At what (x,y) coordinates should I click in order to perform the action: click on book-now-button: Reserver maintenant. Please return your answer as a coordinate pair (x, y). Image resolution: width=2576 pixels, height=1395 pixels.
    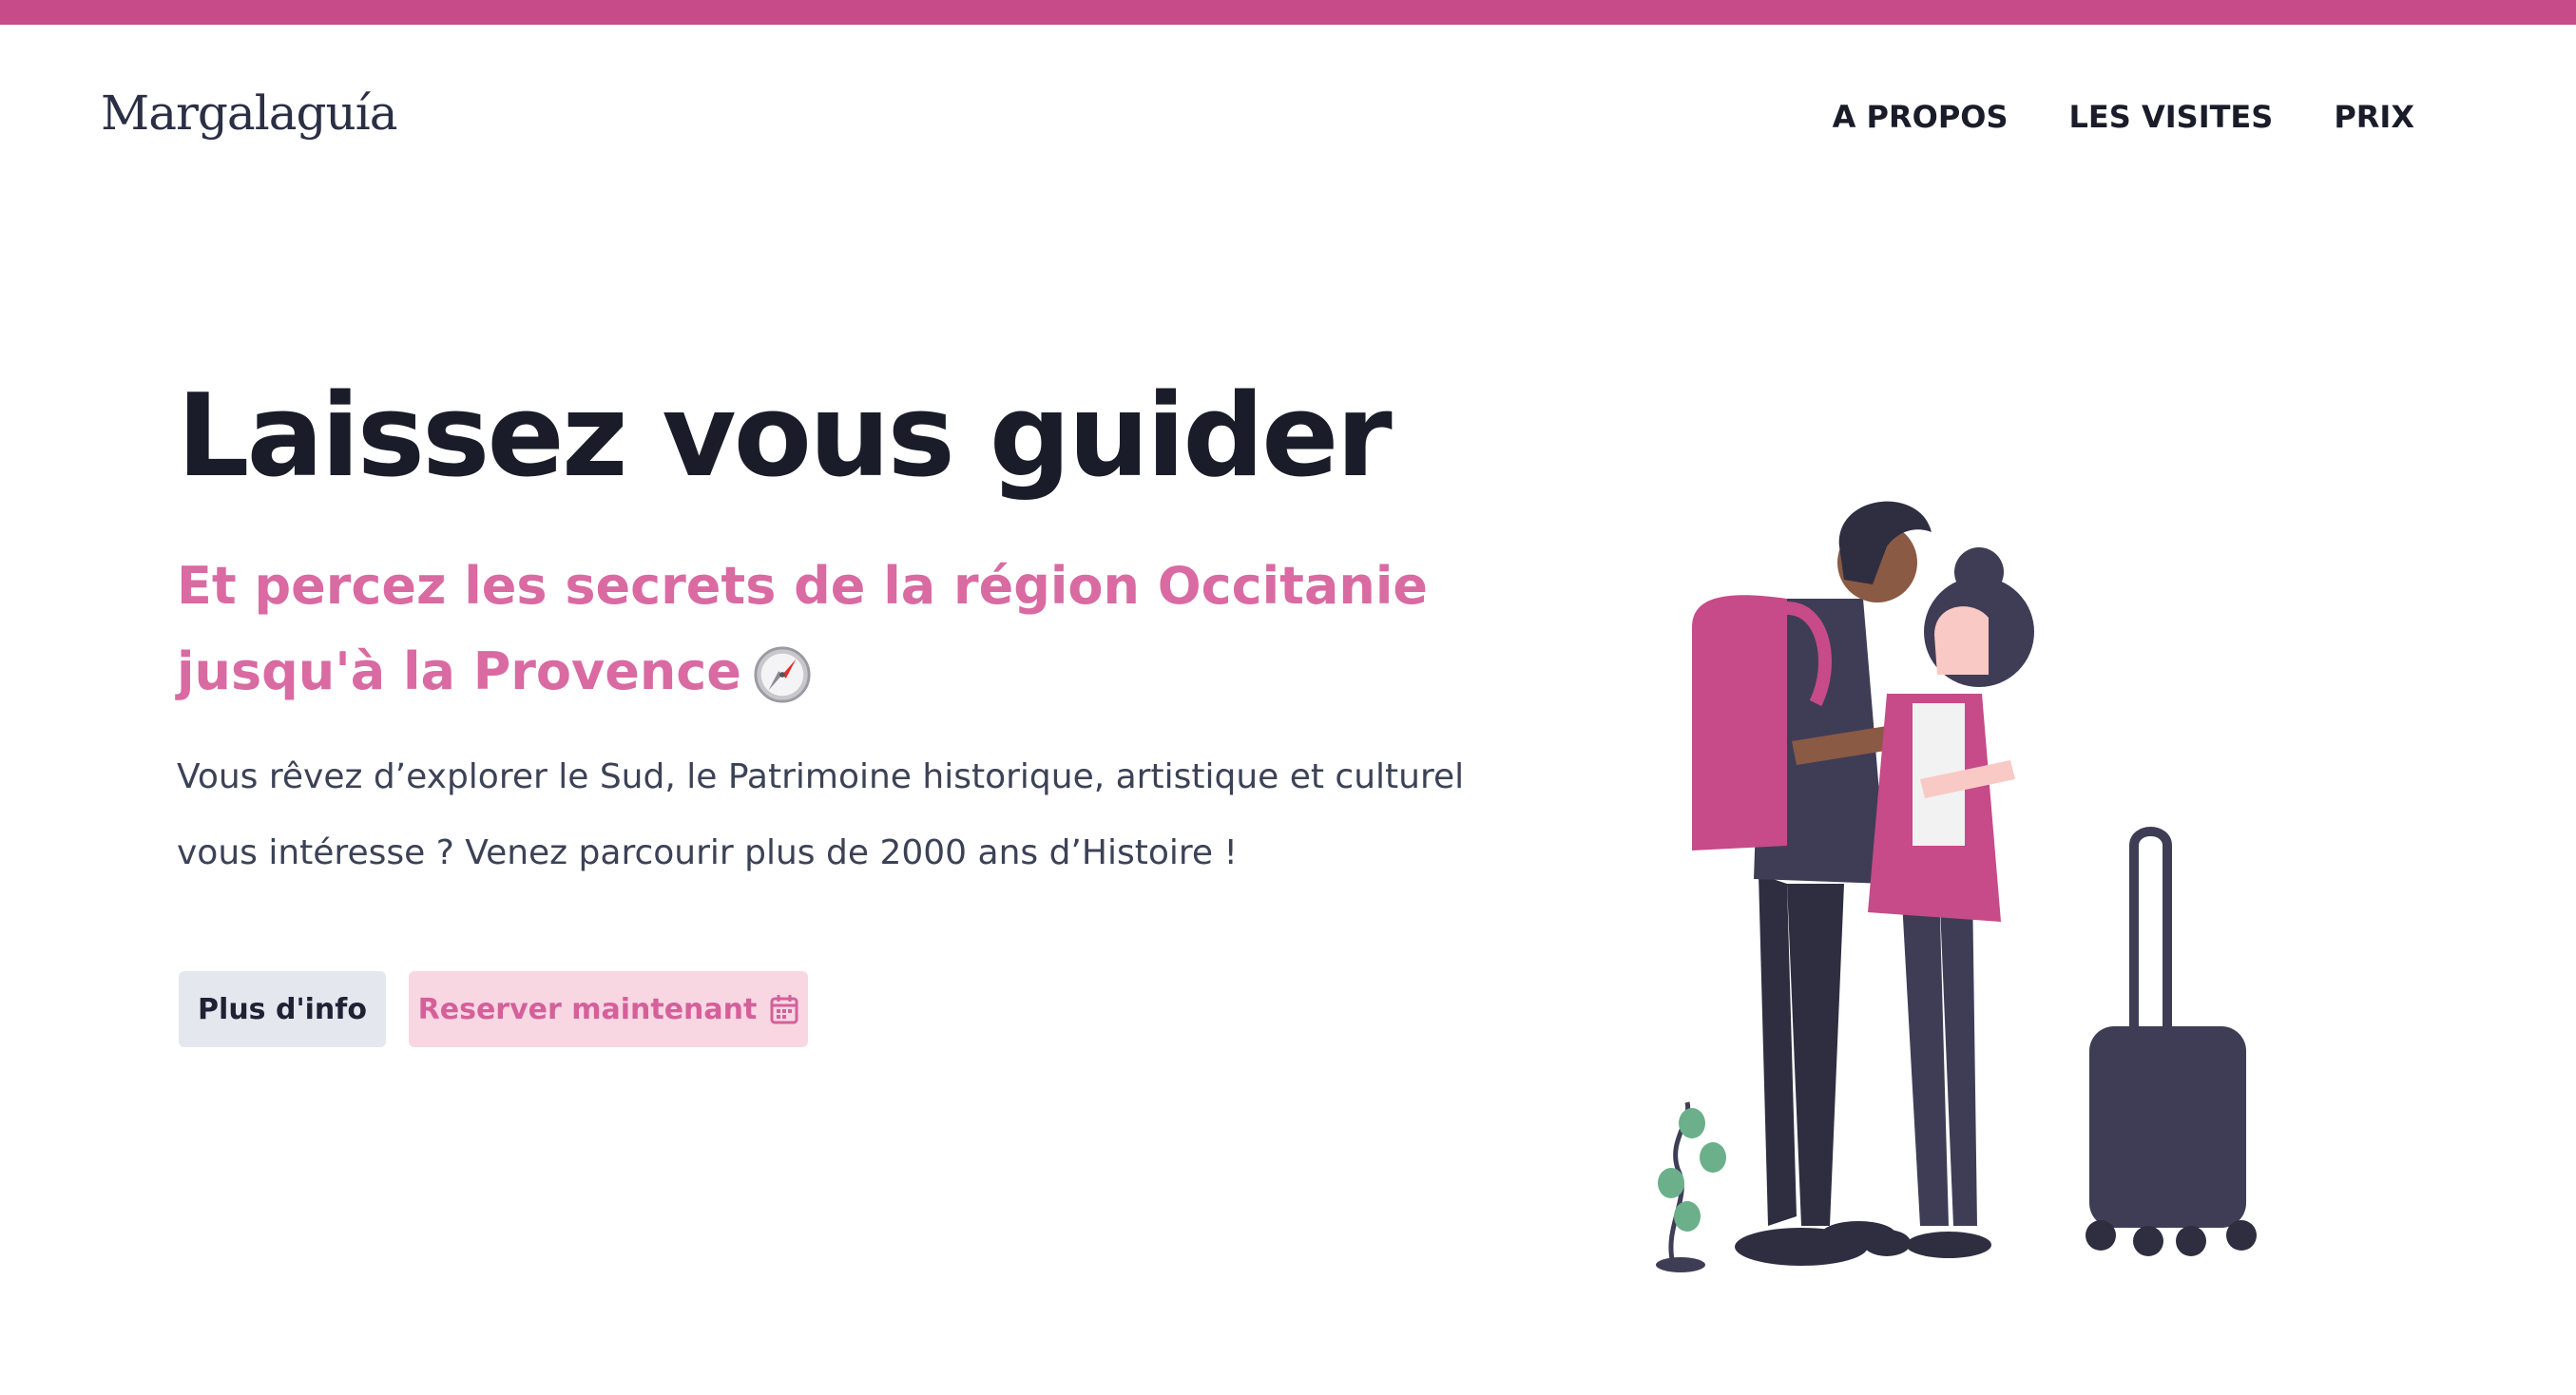
    Looking at the image, I should click on (608, 1009).